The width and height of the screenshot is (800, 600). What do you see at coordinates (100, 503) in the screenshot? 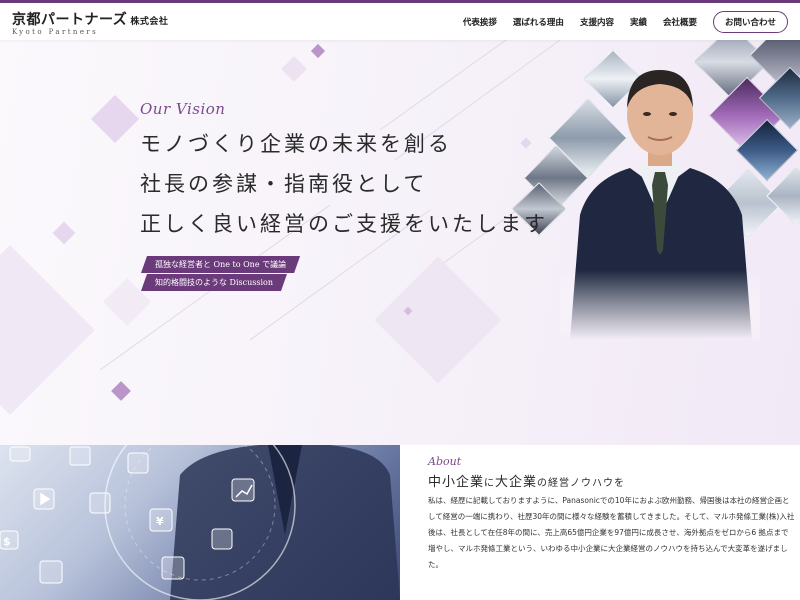
I see `user-icon` at bounding box center [100, 503].